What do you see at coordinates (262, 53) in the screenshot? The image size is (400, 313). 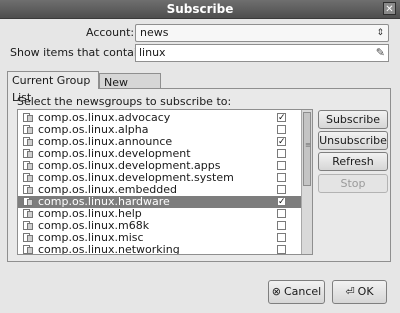 I see `filter-input: linux ✎` at bounding box center [262, 53].